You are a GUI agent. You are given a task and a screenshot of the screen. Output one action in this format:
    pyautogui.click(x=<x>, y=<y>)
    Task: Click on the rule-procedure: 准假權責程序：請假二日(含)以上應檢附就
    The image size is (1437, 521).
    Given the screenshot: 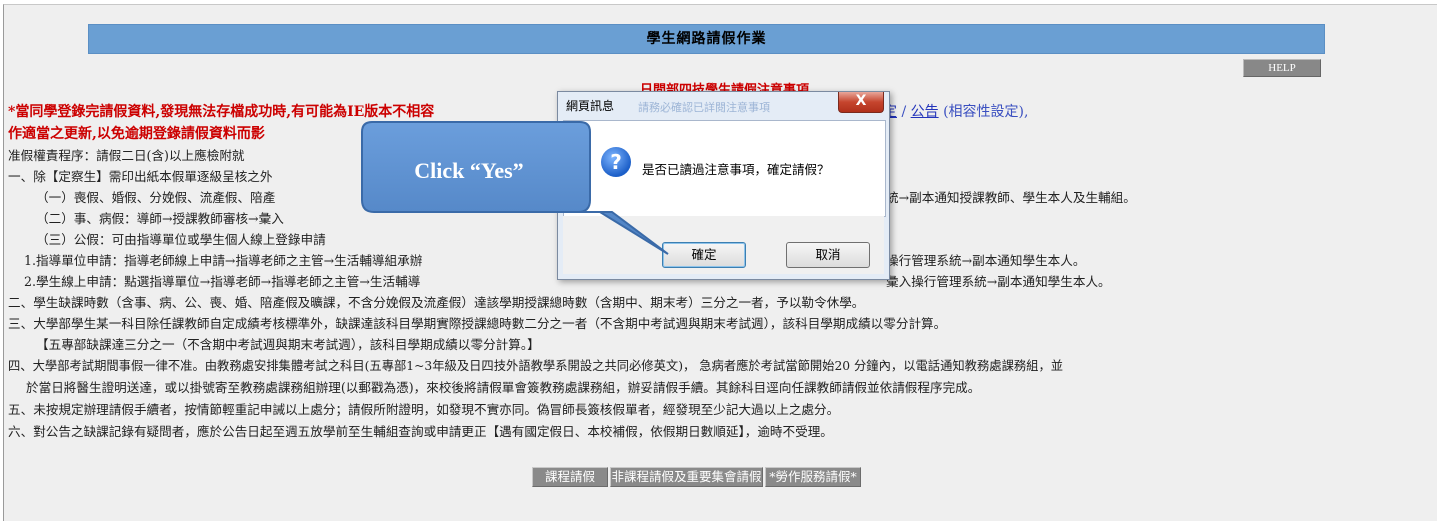 What is the action you would take?
    pyautogui.click(x=126, y=155)
    